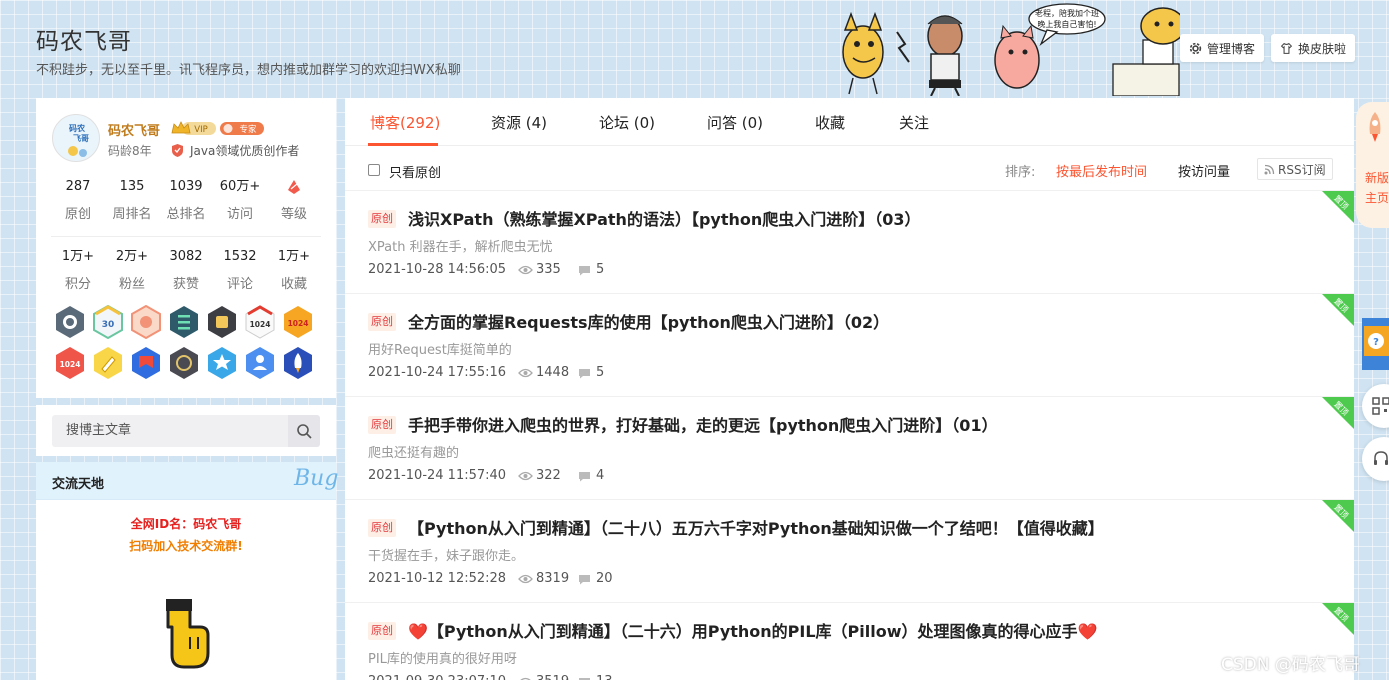 This screenshot has height=680, width=1389. What do you see at coordinates (294, 200) in the screenshot?
I see `stat-level: 等级` at bounding box center [294, 200].